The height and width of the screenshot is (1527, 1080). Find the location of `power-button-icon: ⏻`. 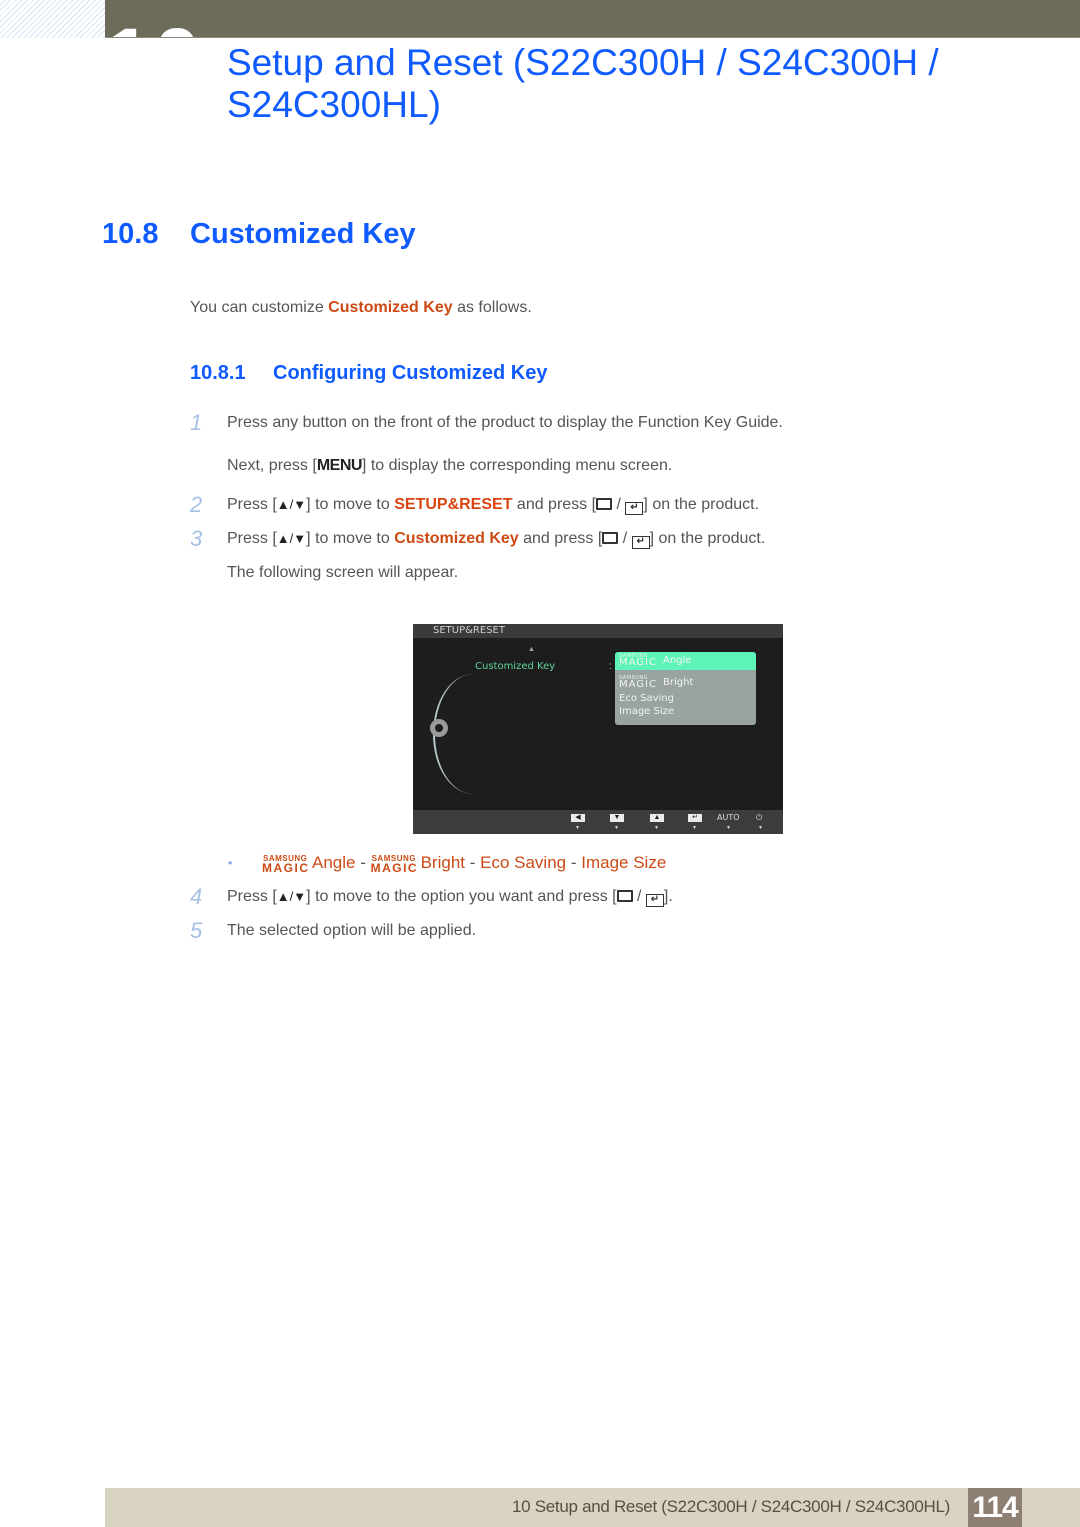

power-button-icon: ⏻ is located at coordinates (759, 818).